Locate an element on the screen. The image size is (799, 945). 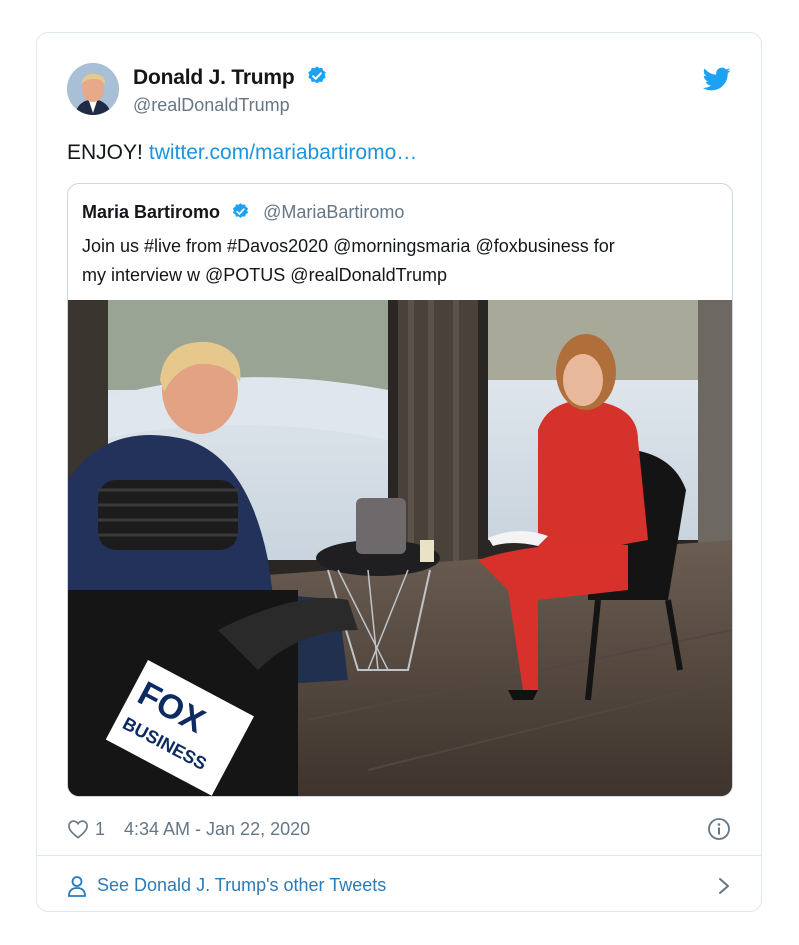
quoted-handle: @MariaBartiromo is located at coordinates (333, 212).